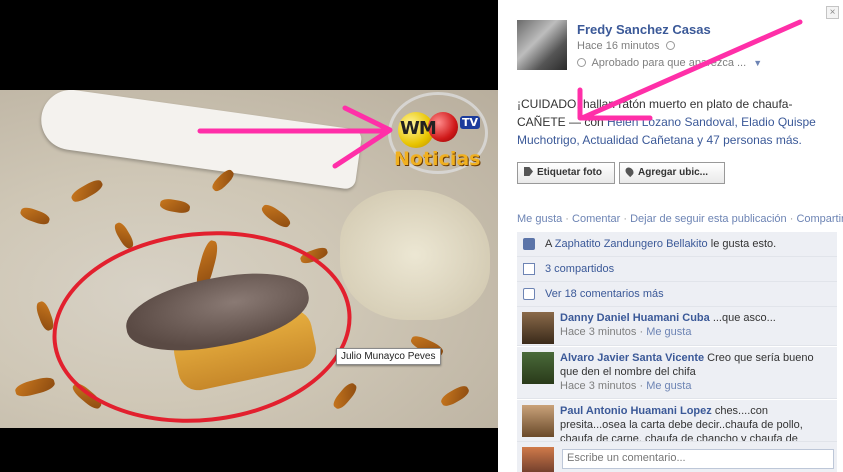  I want to click on post-time: Hace 16 minutos, so click(626, 46).